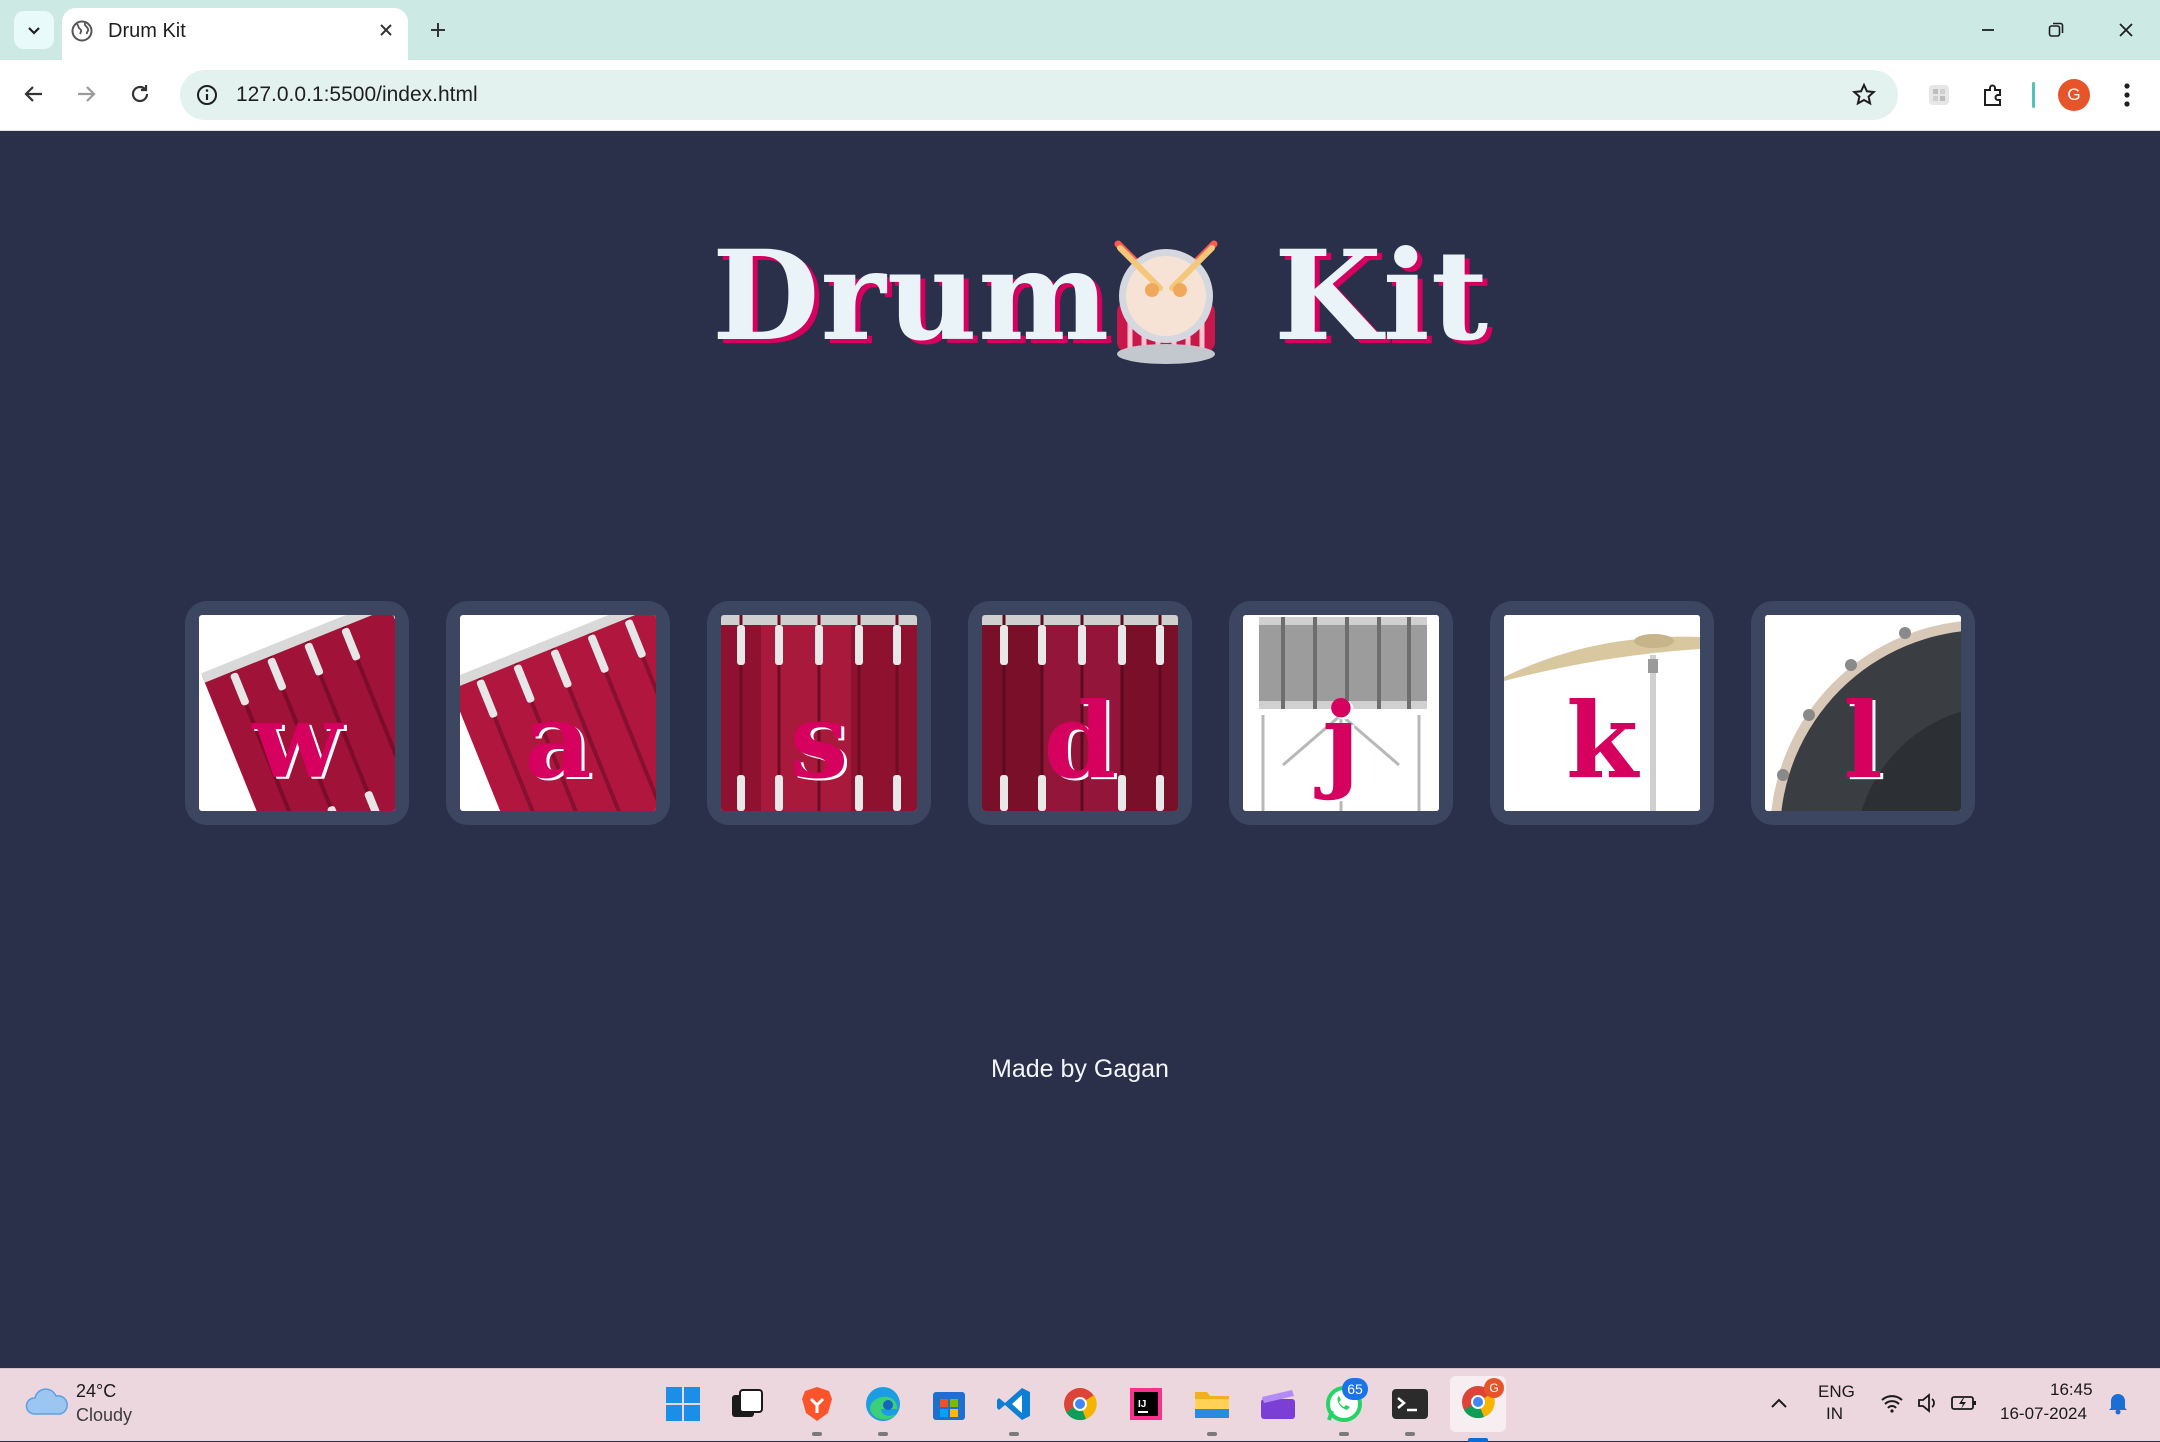 The width and height of the screenshot is (2160, 1442). I want to click on chrome-profile-badge: G, so click(1494, 1388).